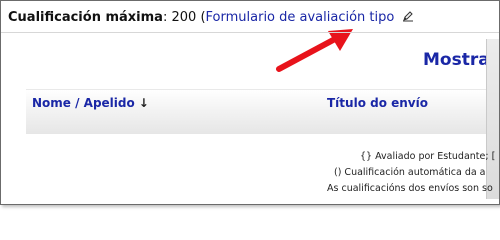 This screenshot has width=500, height=240. Describe the element at coordinates (250, 32) in the screenshot. I see `header-divider` at that location.